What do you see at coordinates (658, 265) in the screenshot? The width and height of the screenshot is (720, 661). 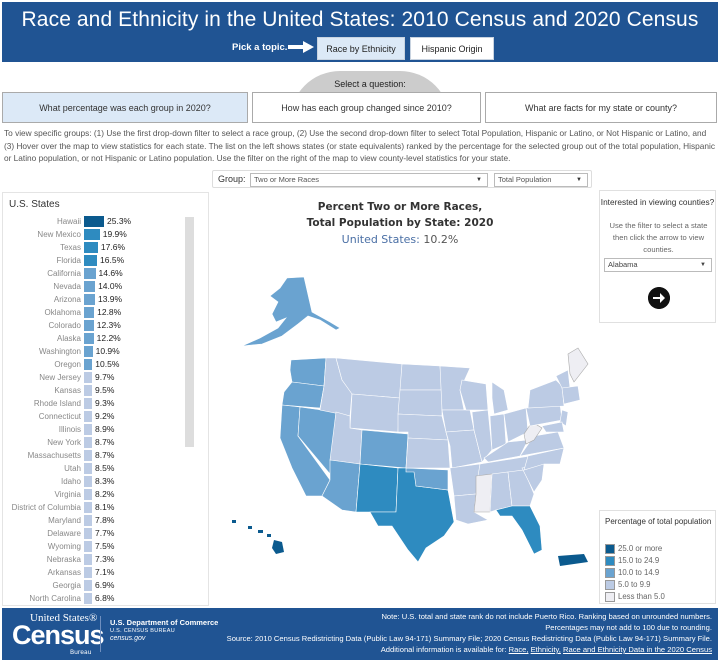 I see `state-dropdown: Alabama ▼` at bounding box center [658, 265].